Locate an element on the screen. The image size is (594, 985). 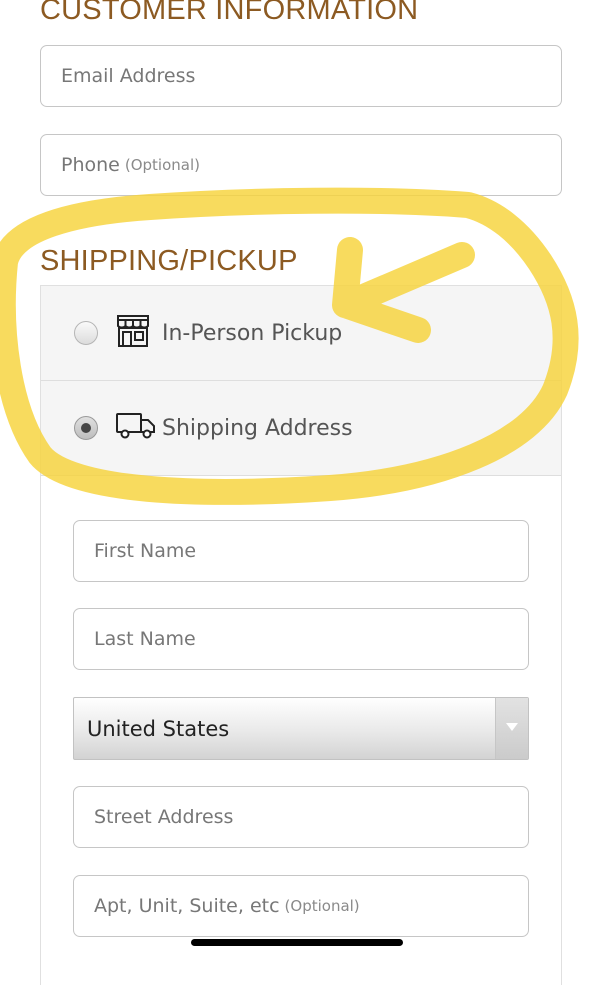
first-name-placeholder: First Name is located at coordinates (145, 551).